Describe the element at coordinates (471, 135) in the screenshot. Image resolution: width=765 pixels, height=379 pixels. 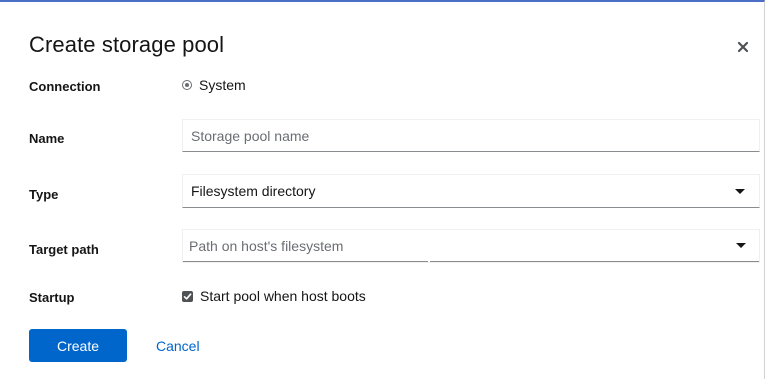
I see `storage-pool-name-input` at that location.